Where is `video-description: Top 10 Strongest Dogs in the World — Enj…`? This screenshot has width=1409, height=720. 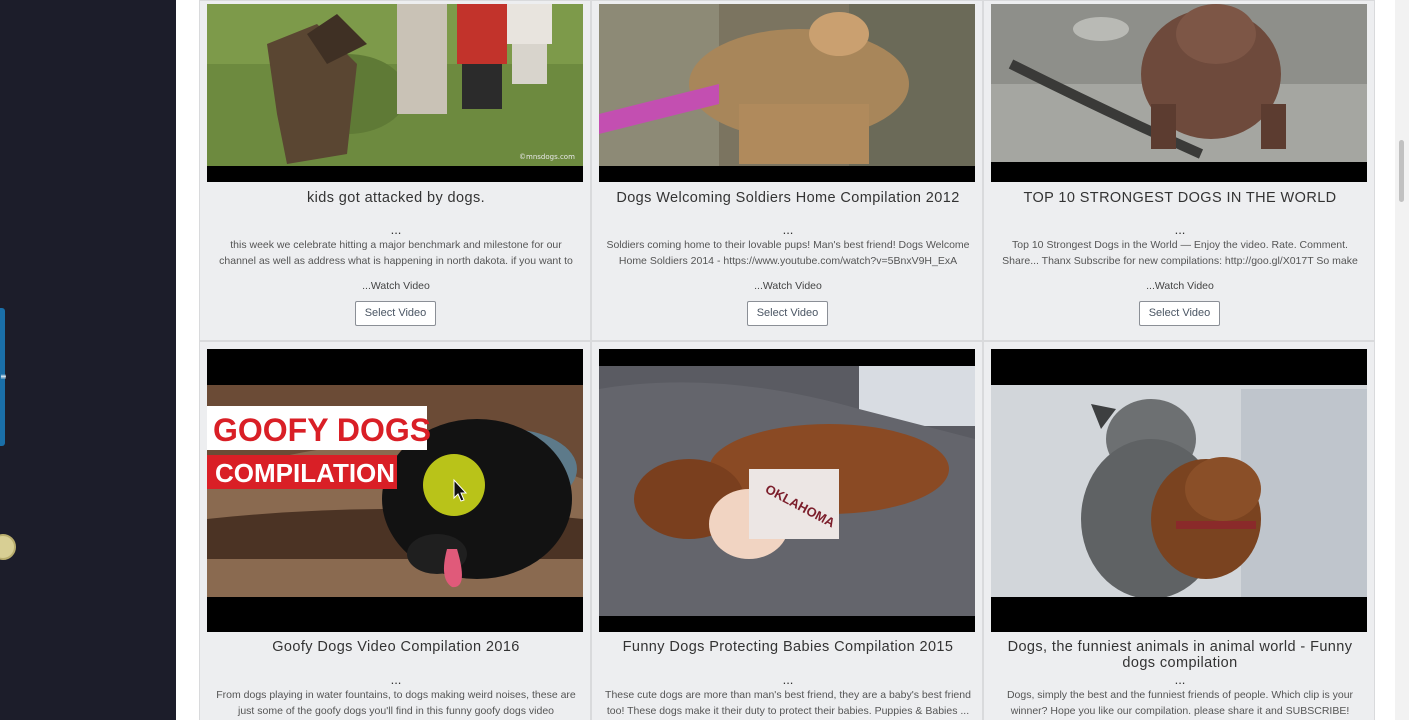
video-description: Top 10 Strongest Dogs in the World — Enj… is located at coordinates (1180, 253).